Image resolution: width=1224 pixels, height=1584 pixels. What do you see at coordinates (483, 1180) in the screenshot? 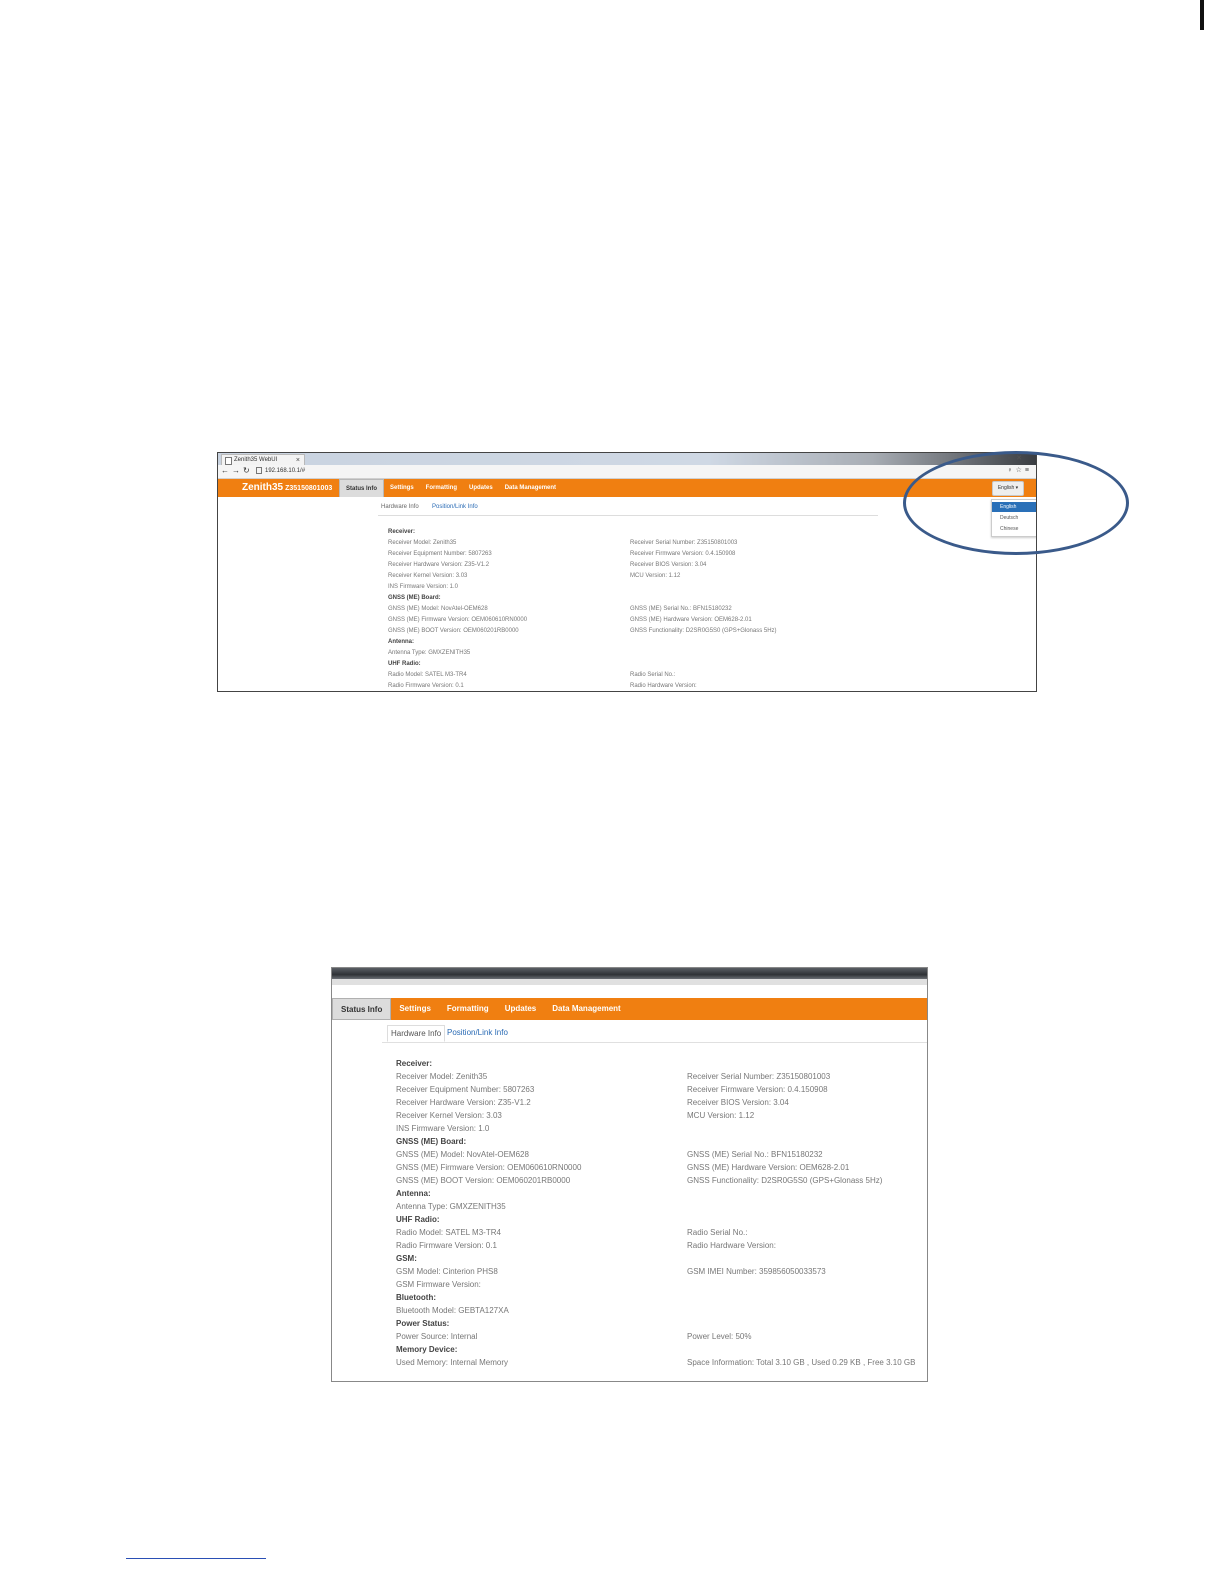
I see `info-field-left: GNSS (ME) BOOT Version: OEM060201RB0000` at bounding box center [483, 1180].